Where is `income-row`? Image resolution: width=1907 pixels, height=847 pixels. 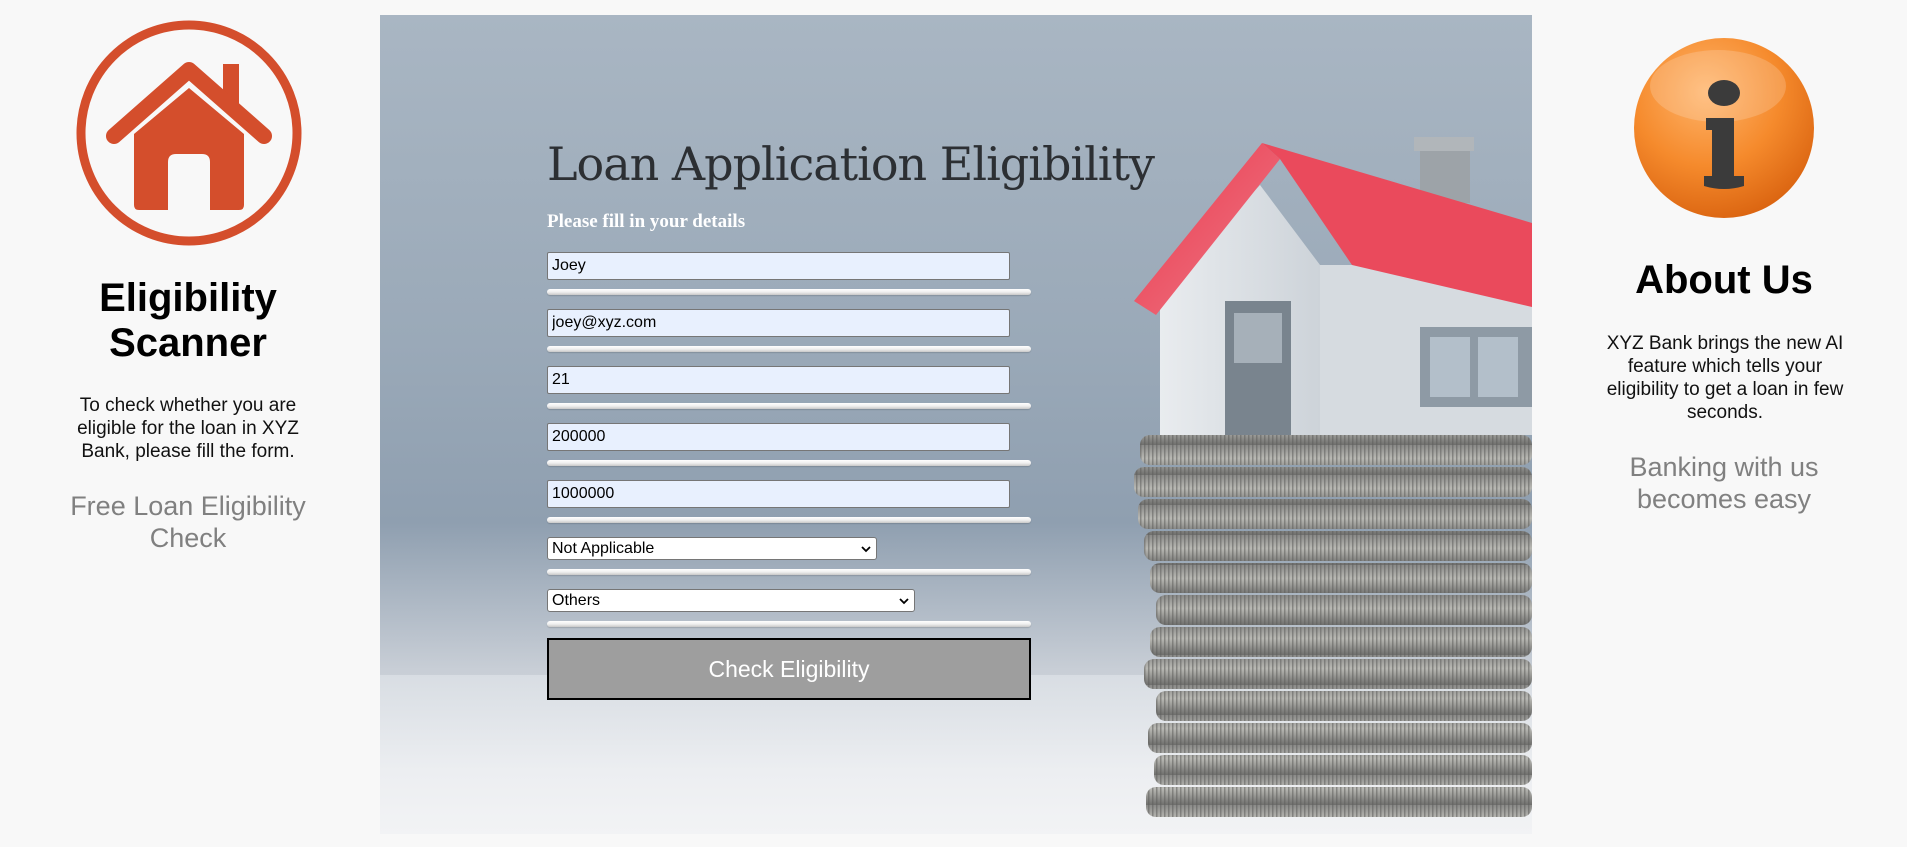 income-row is located at coordinates (789, 444).